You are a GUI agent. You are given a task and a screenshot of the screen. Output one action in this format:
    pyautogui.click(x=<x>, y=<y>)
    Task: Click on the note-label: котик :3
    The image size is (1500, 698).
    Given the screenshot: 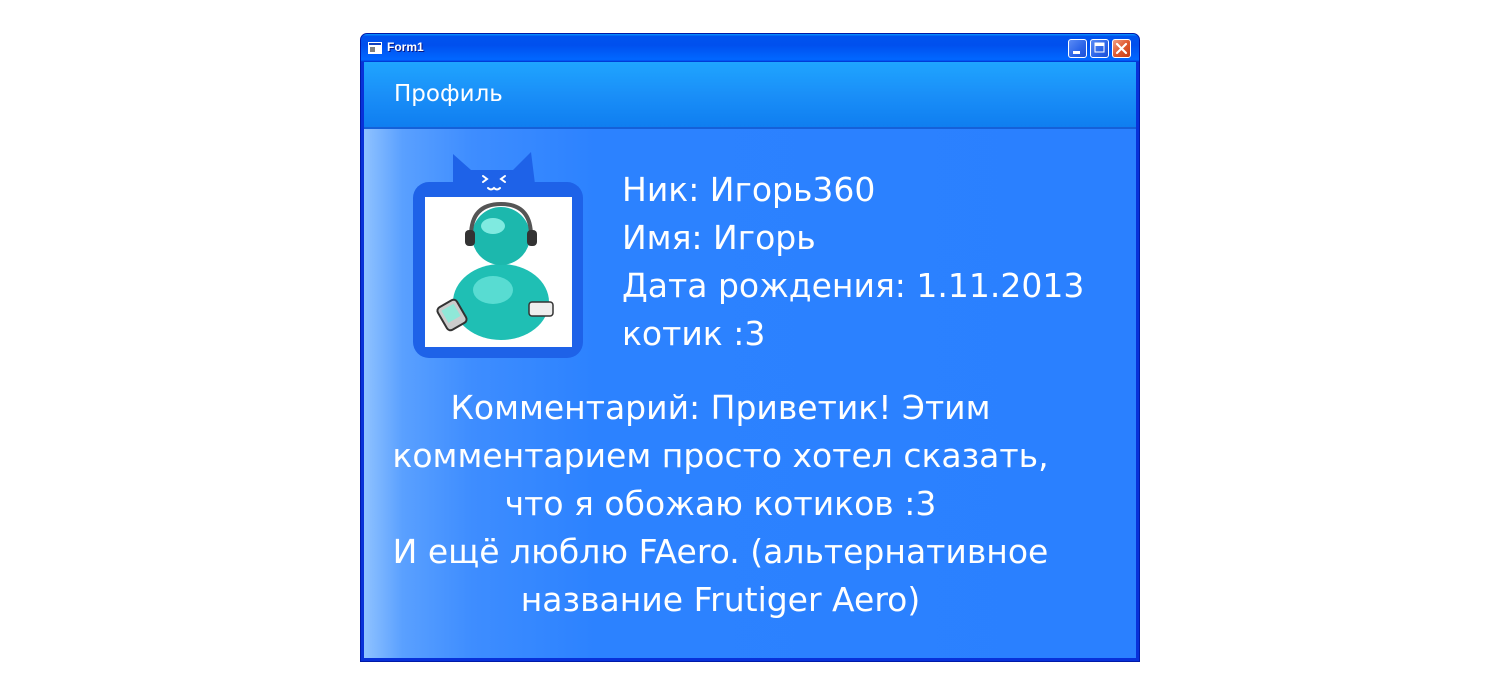 What is the action you would take?
    pyautogui.click(x=694, y=333)
    